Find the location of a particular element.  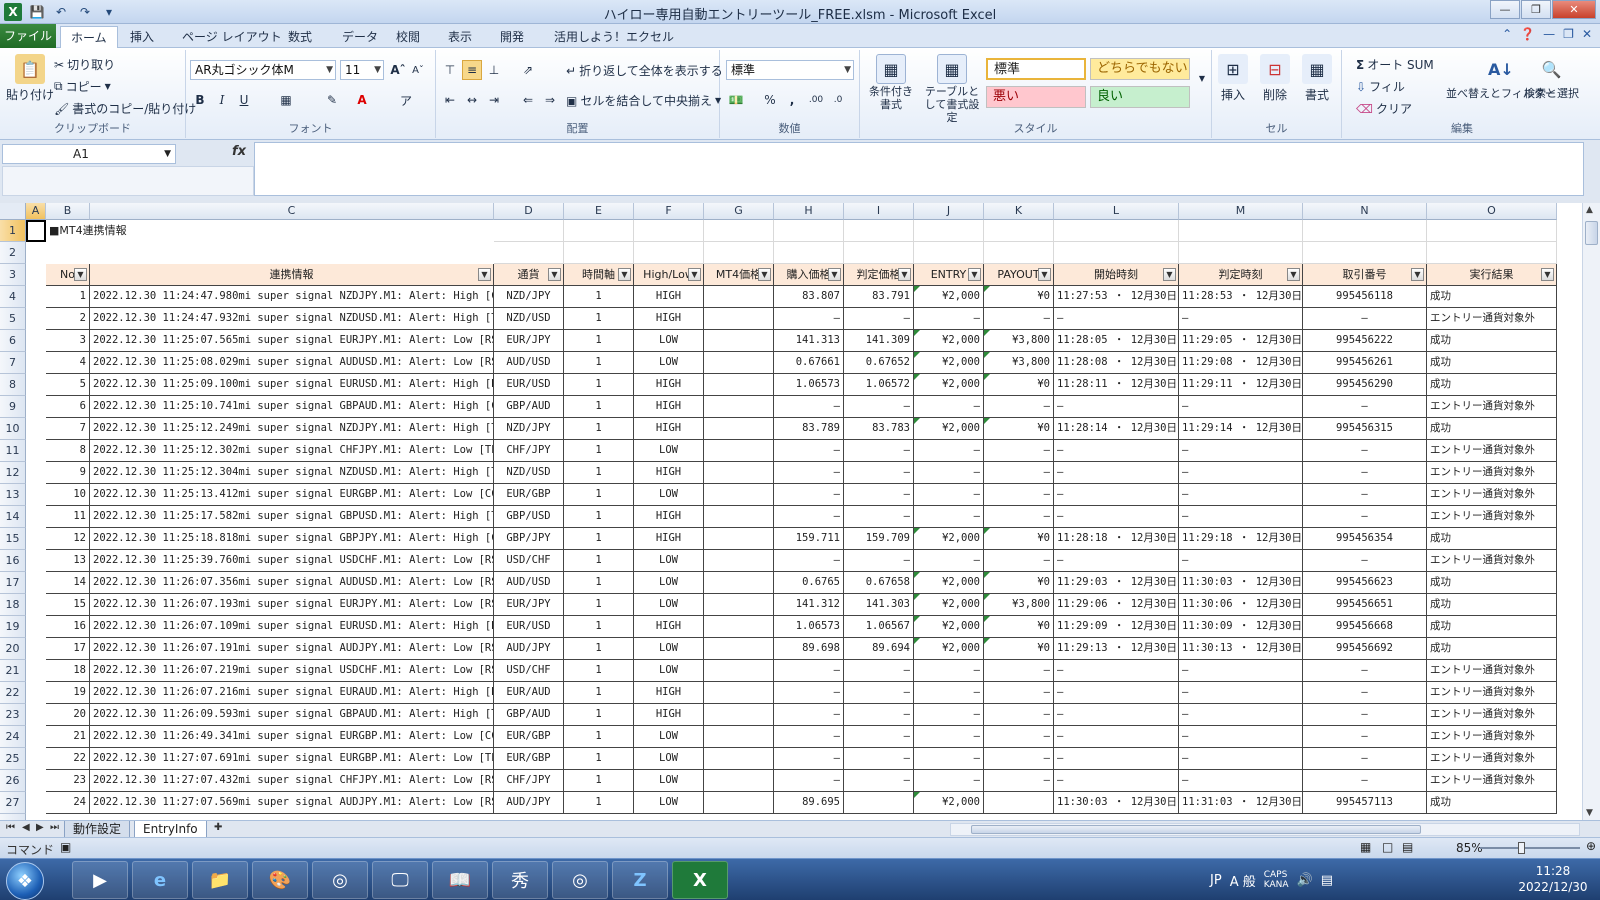

header-trade-number: 取引番号 ▼ is located at coordinates (1365, 275).